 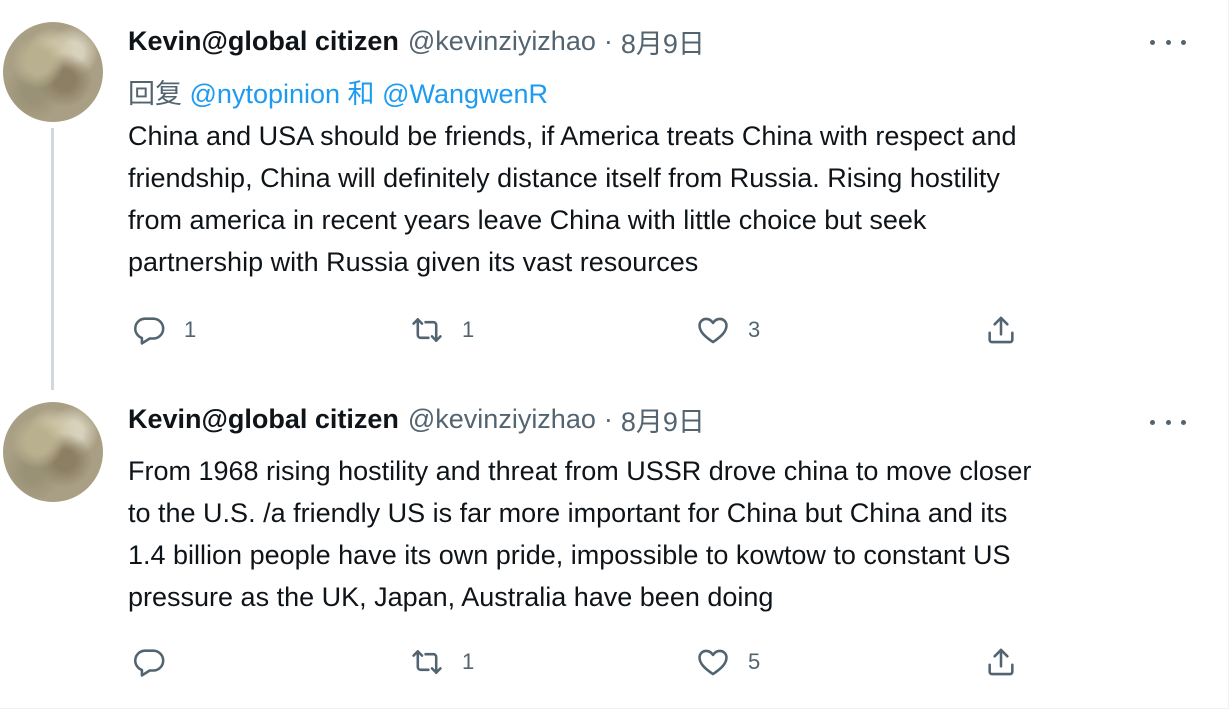 What do you see at coordinates (754, 661) in the screenshot?
I see `like-count: 5` at bounding box center [754, 661].